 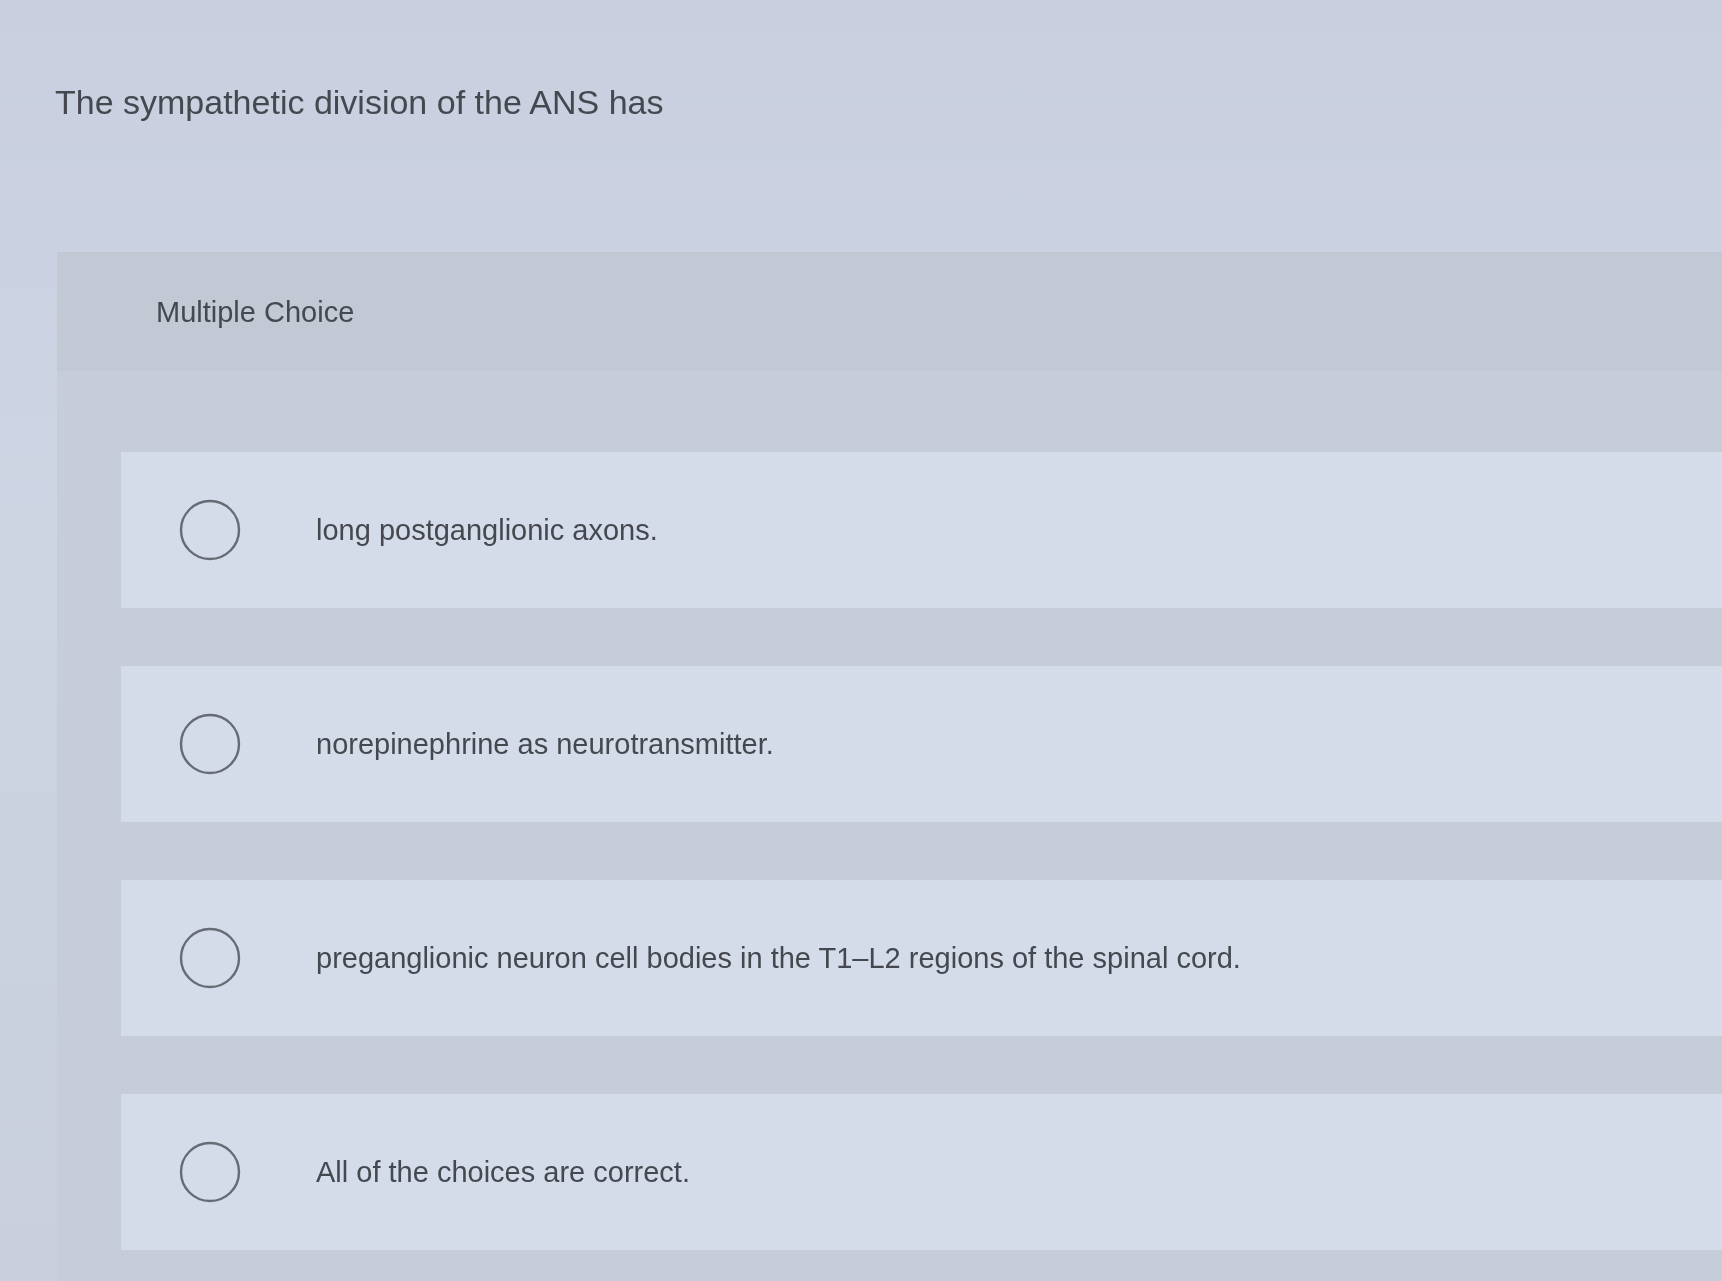 I want to click on answer-text: long postganglionic axons., so click(x=487, y=530).